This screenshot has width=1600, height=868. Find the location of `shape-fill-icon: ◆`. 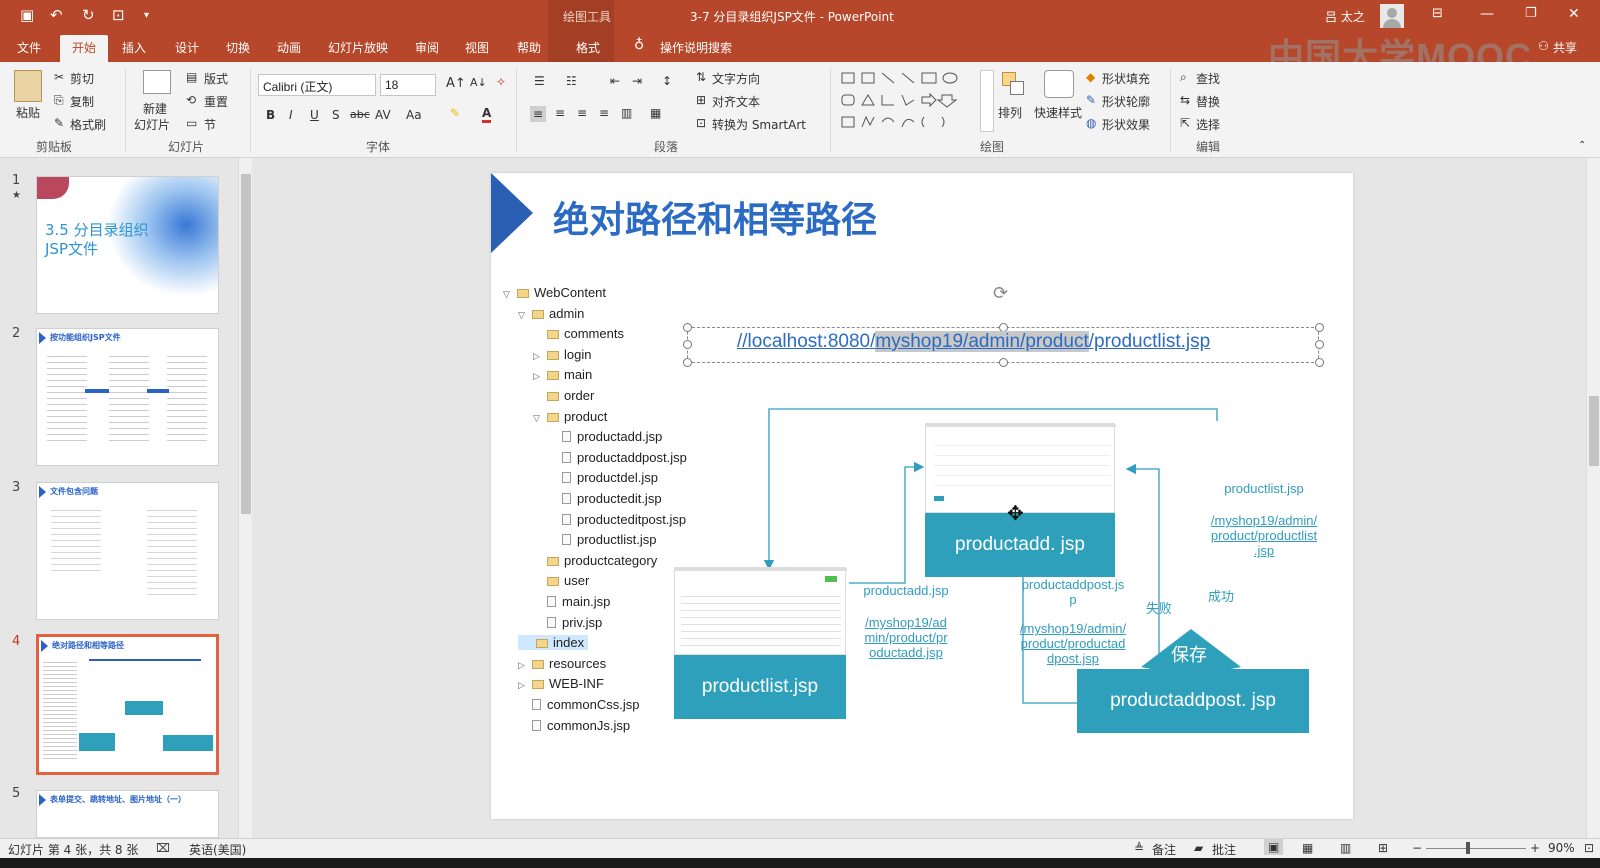

shape-fill-icon: ◆ is located at coordinates (1090, 77).